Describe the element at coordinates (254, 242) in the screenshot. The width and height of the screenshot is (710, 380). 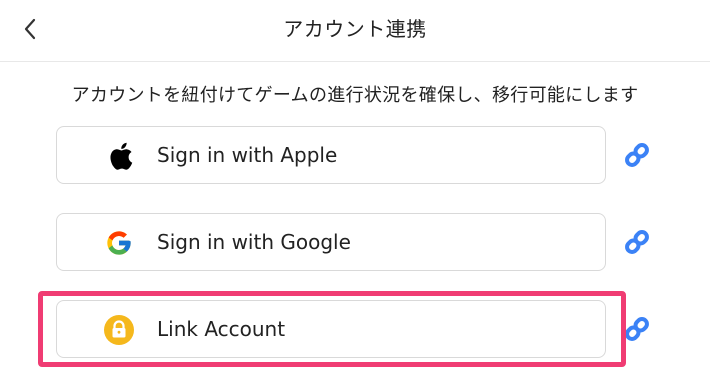
I see `sign-in-google-label: Sign in with Google` at that location.